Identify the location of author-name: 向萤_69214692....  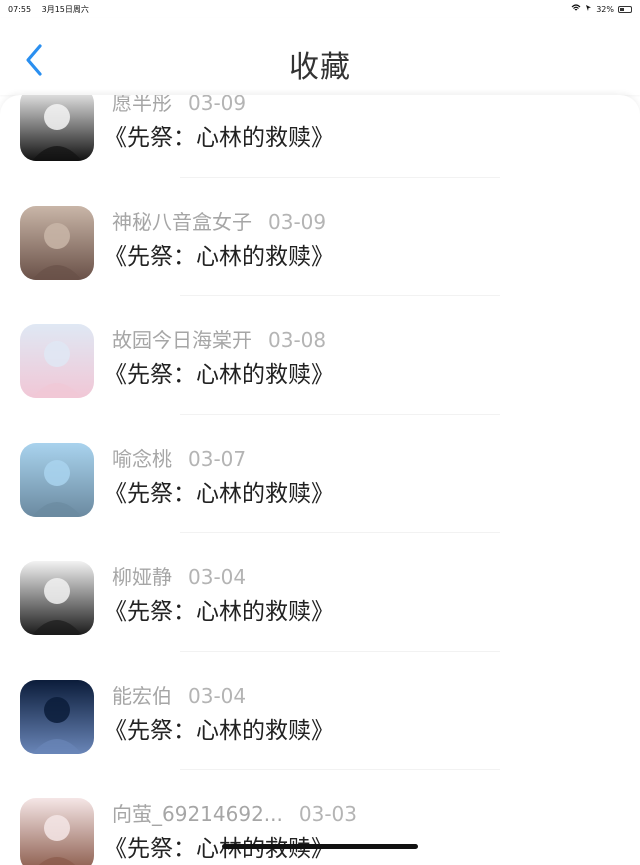
(197, 814).